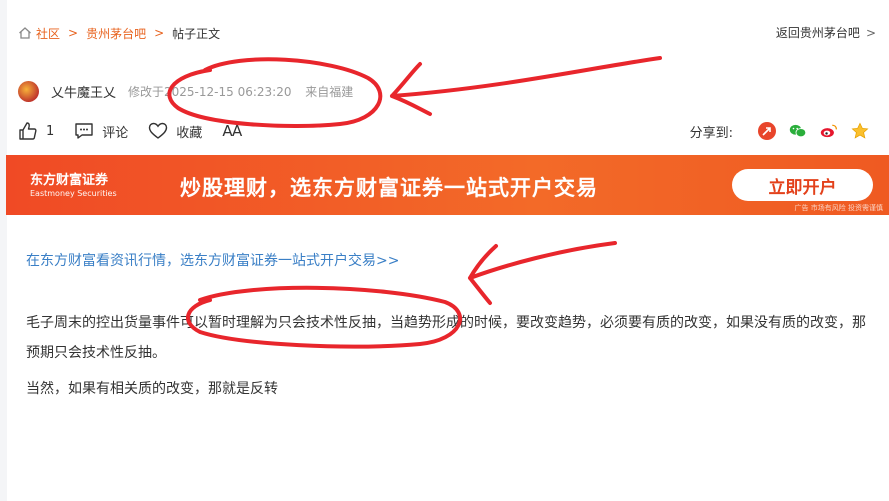 This screenshot has height=501, width=889. Describe the element at coordinates (329, 91) in the screenshot. I see `post-location: 来自福建` at that location.